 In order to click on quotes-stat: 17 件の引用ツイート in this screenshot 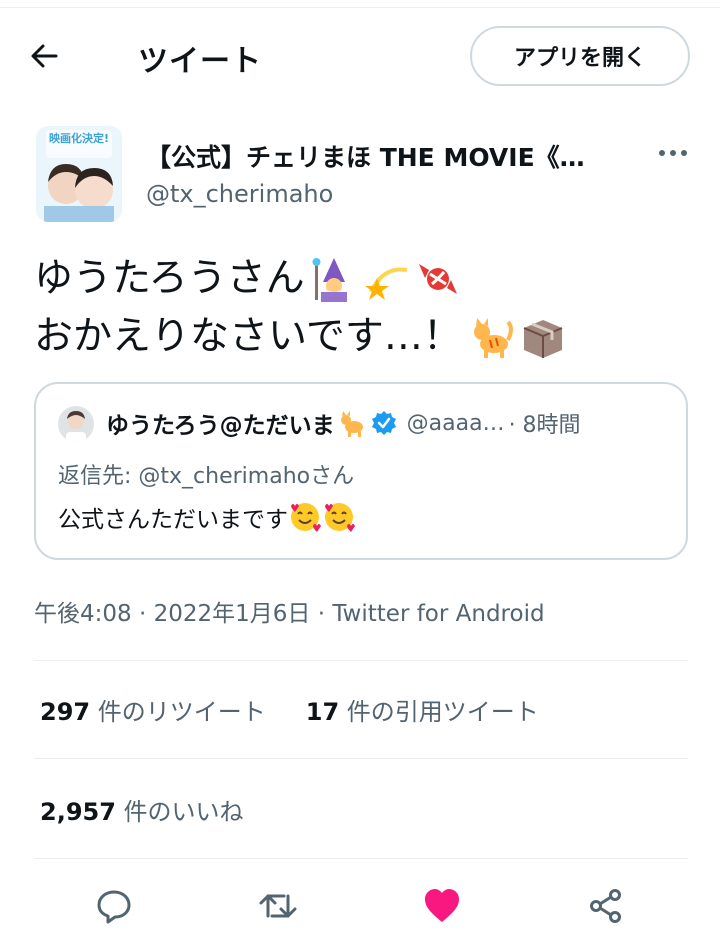, I will do `click(422, 709)`.